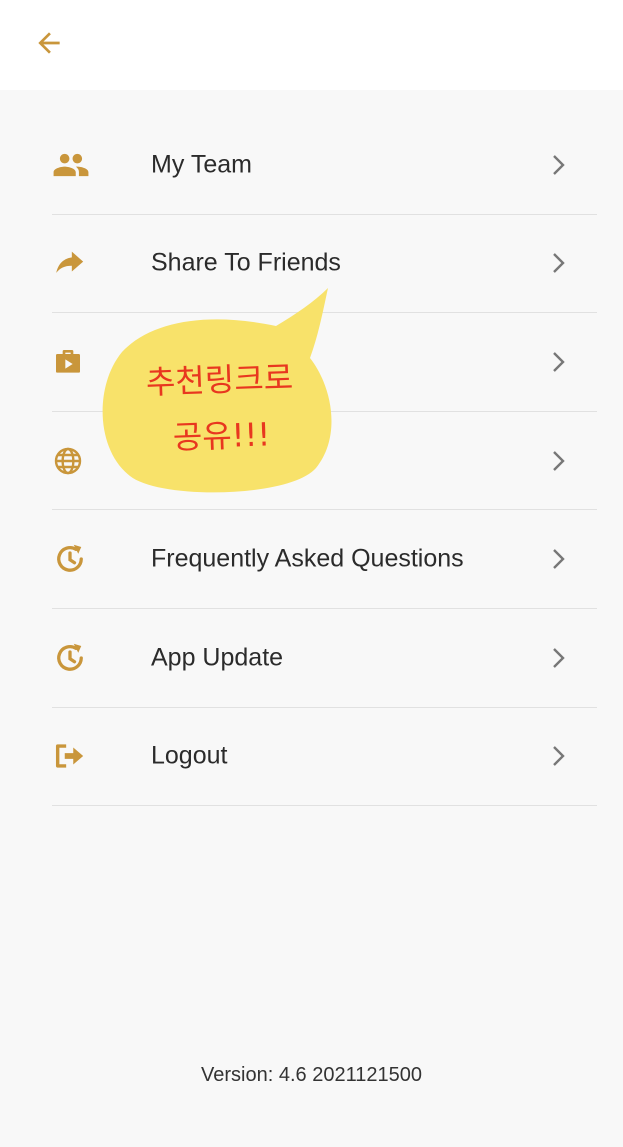 This screenshot has height=1147, width=623. Describe the element at coordinates (72, 263) in the screenshot. I see `share-icon` at that location.